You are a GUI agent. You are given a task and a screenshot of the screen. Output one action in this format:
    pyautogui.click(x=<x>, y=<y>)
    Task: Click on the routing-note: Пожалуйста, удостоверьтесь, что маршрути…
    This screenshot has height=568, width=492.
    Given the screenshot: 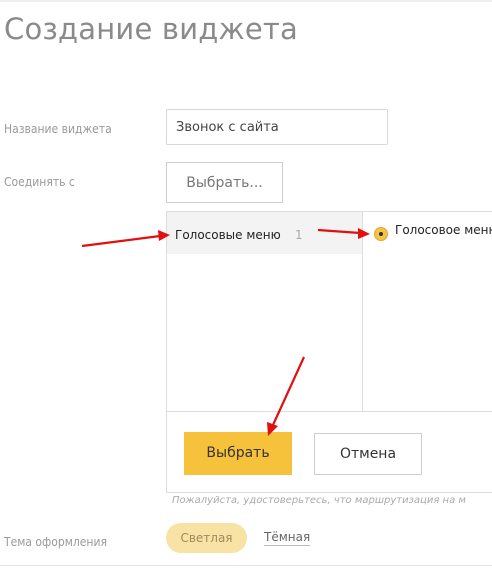 What is the action you would take?
    pyautogui.click(x=319, y=500)
    